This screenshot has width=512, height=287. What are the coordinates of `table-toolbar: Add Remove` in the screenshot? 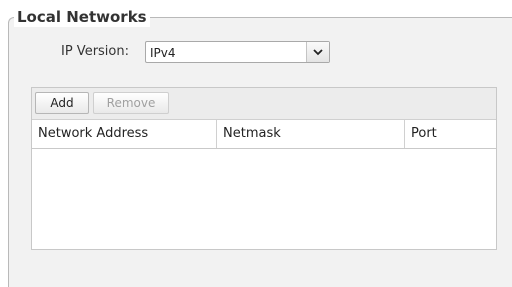 It's located at (264, 104).